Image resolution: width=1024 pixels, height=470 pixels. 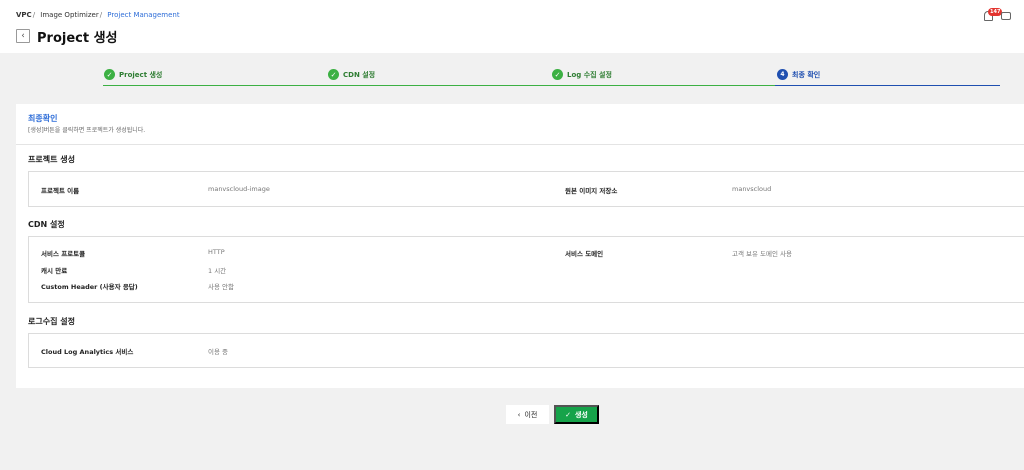 I want to click on step-log: ✓ Log 수집 설정, so click(x=582, y=74).